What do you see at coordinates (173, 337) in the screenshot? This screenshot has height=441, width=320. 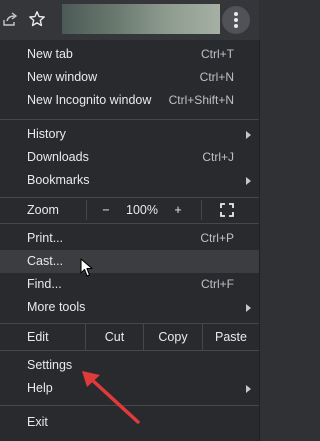 I see `copy-button: Copy` at bounding box center [173, 337].